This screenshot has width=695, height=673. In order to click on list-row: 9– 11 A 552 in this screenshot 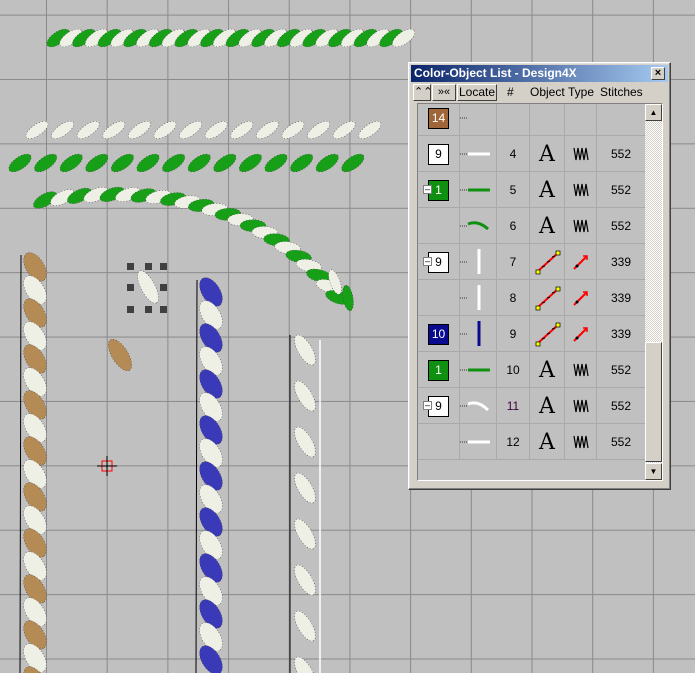, I will do `click(532, 406)`.